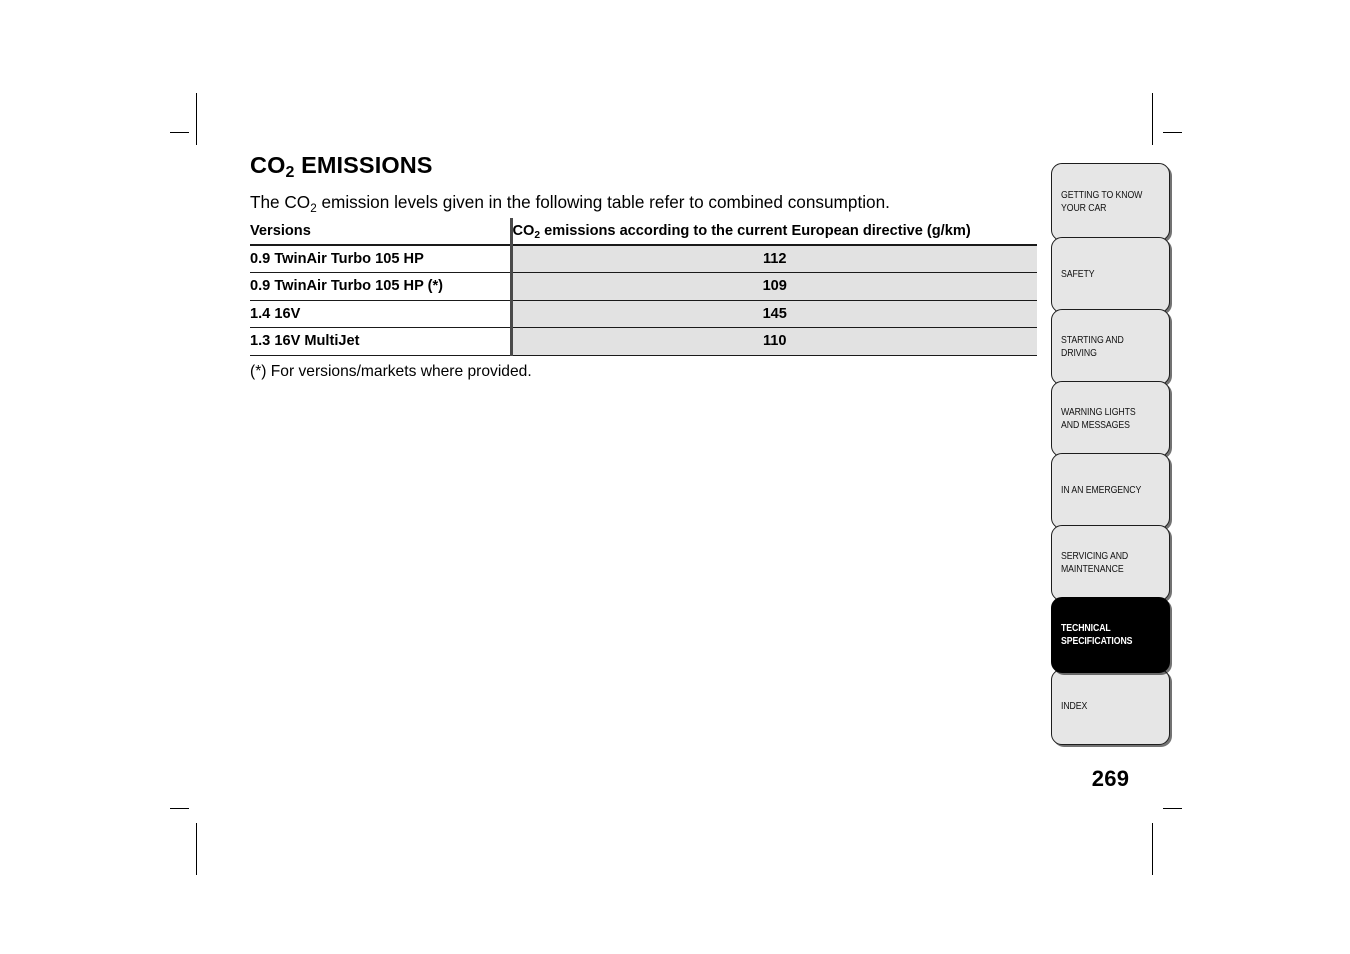  What do you see at coordinates (1098, 418) in the screenshot?
I see `sidebar-tab-label: WARNING LIGHTS AND MESSAGES` at bounding box center [1098, 418].